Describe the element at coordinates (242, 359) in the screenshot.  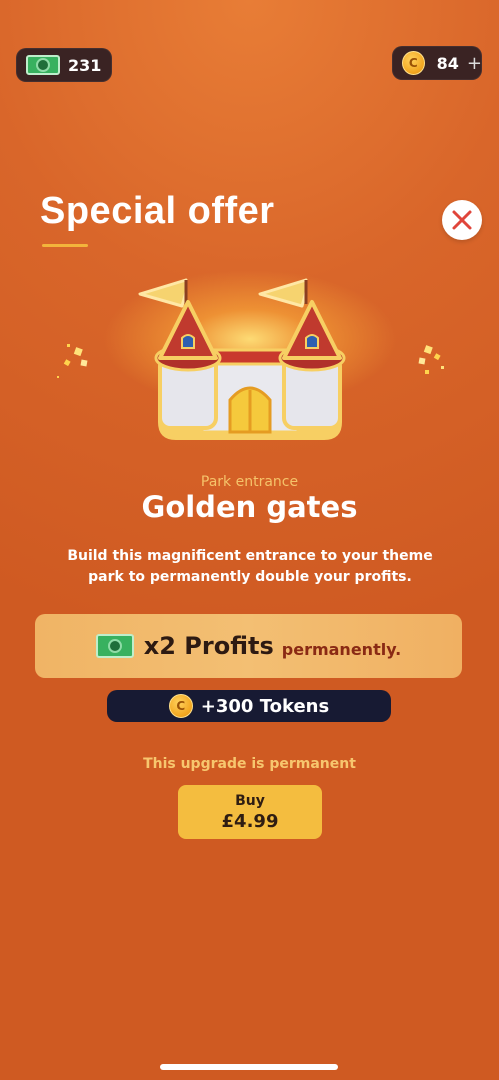
I see `castle-gate-icon` at that location.